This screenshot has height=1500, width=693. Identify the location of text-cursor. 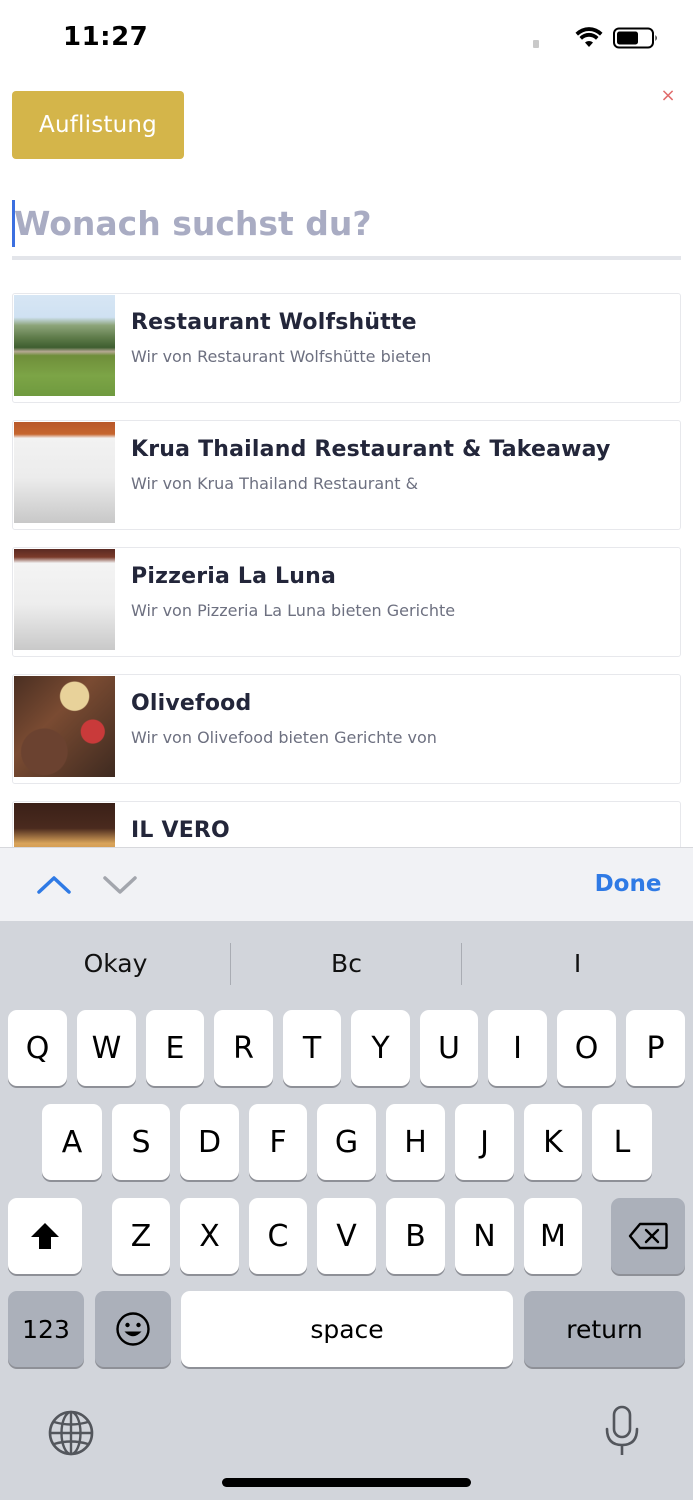
(13, 223).